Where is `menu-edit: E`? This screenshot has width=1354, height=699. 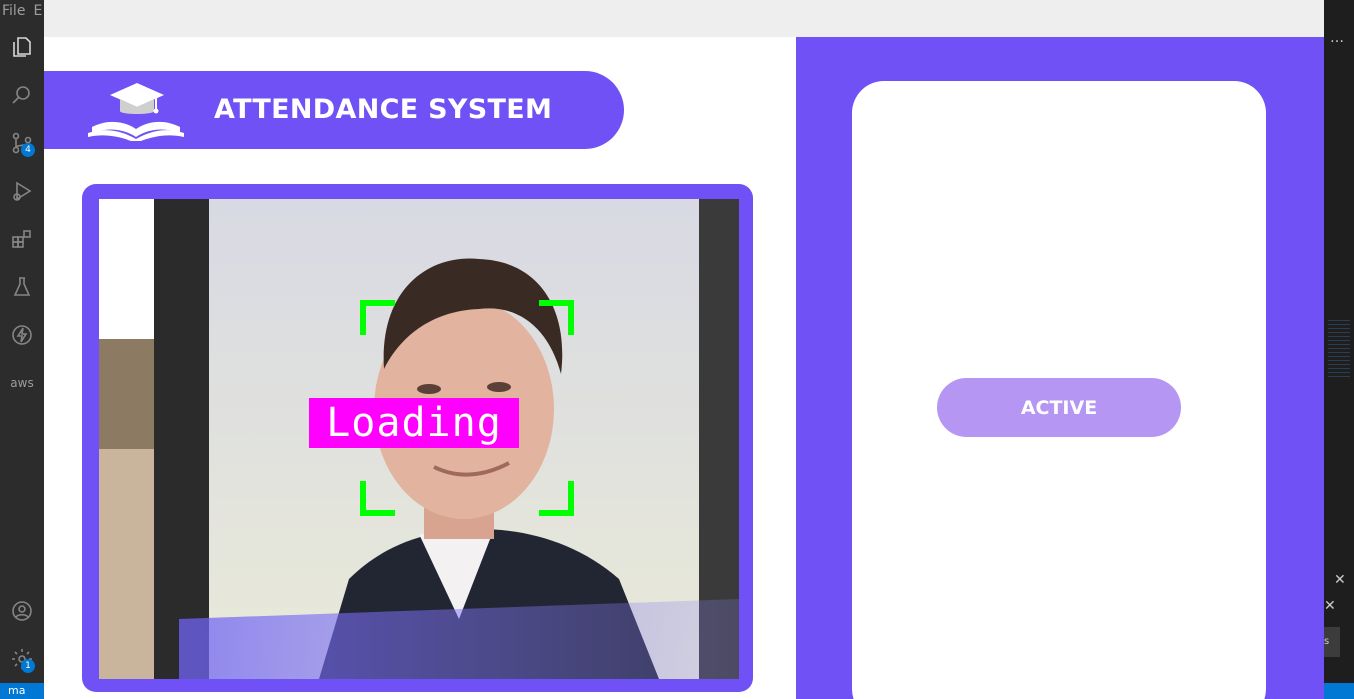 menu-edit: E is located at coordinates (37, 11).